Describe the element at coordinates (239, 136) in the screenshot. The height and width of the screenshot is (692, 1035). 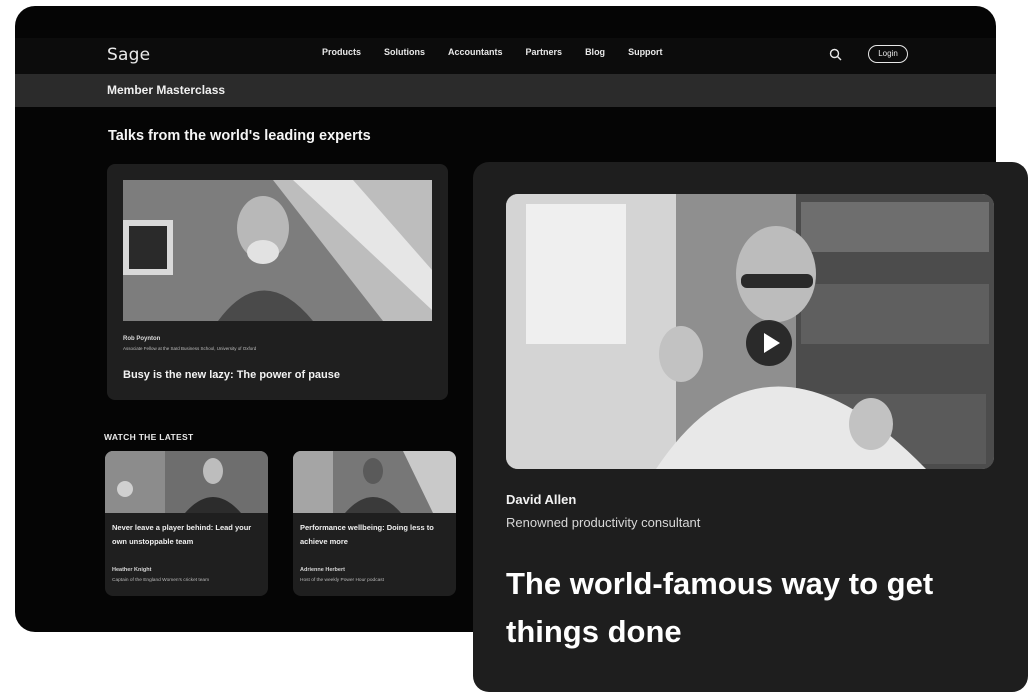
I see `section-title: Talks from the world's leading experts` at that location.